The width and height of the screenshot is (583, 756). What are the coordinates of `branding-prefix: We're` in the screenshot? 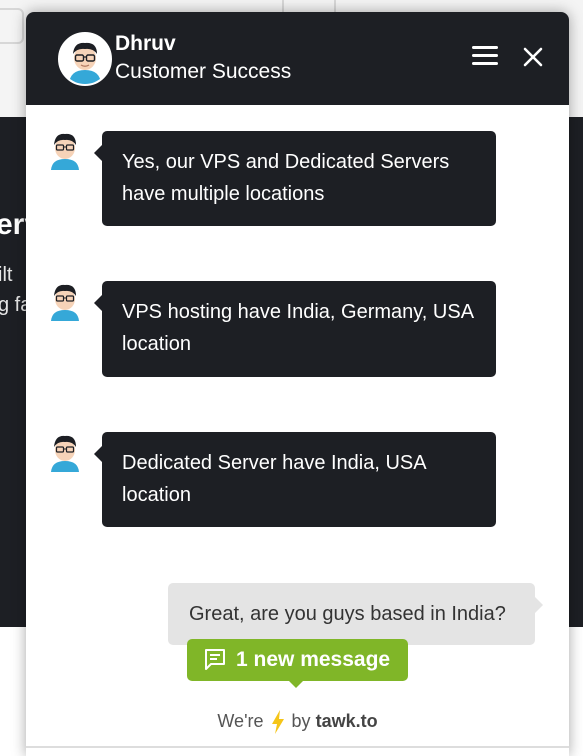 It's located at (240, 720).